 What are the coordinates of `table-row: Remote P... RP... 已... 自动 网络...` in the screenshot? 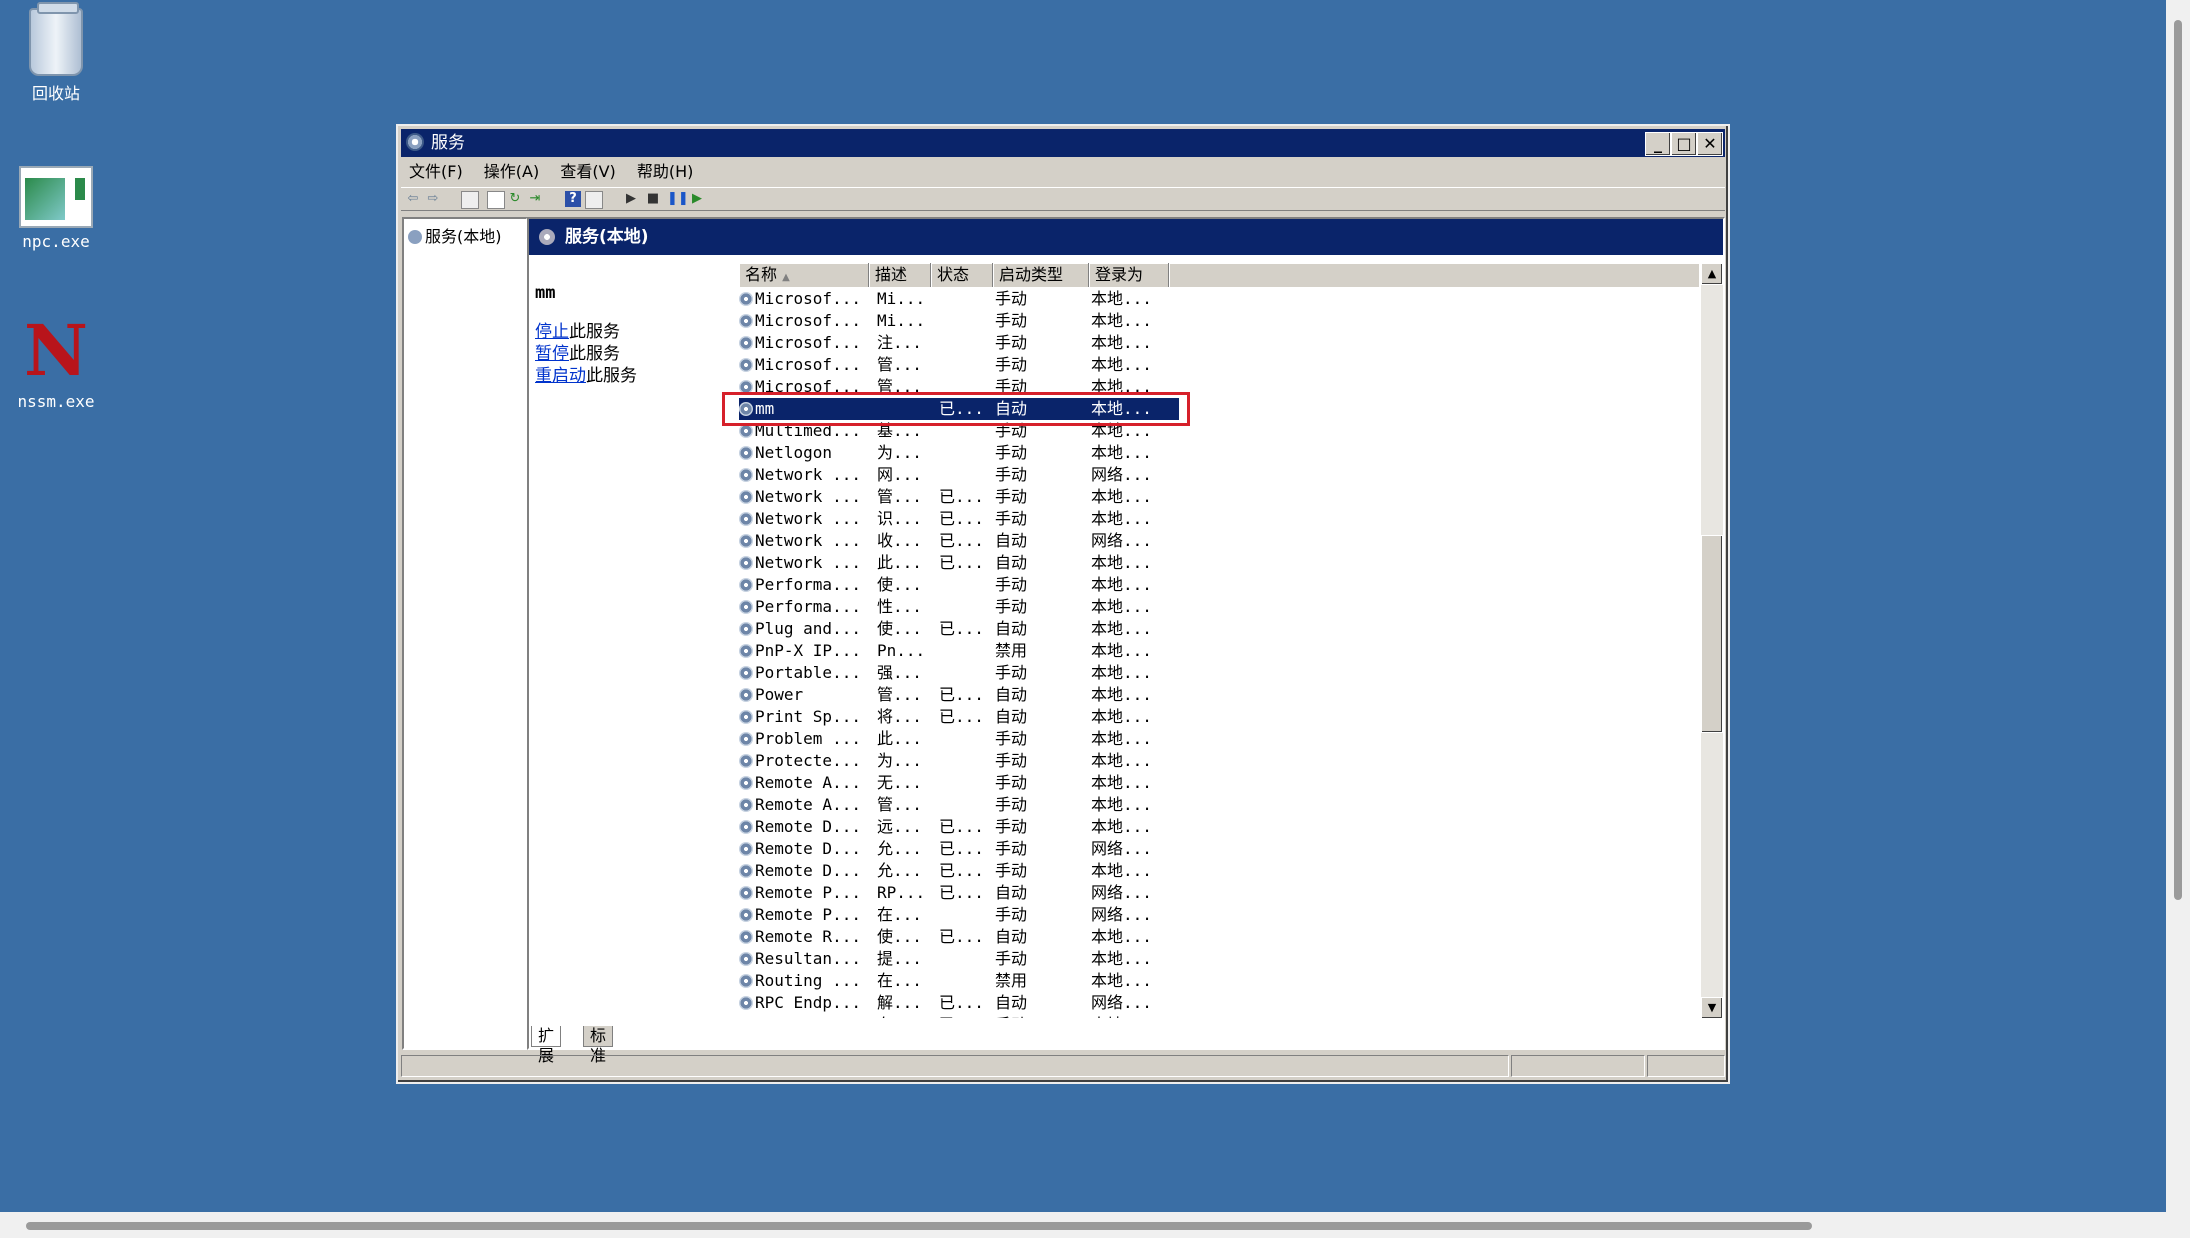 It's located at (959, 893).